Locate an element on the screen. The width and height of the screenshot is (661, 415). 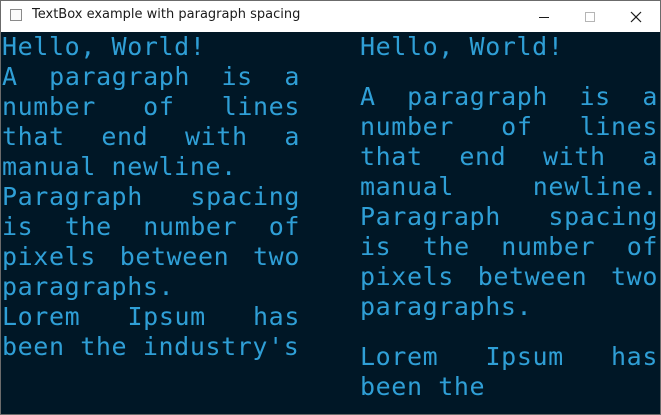
maximize-icon is located at coordinates (590, 16).